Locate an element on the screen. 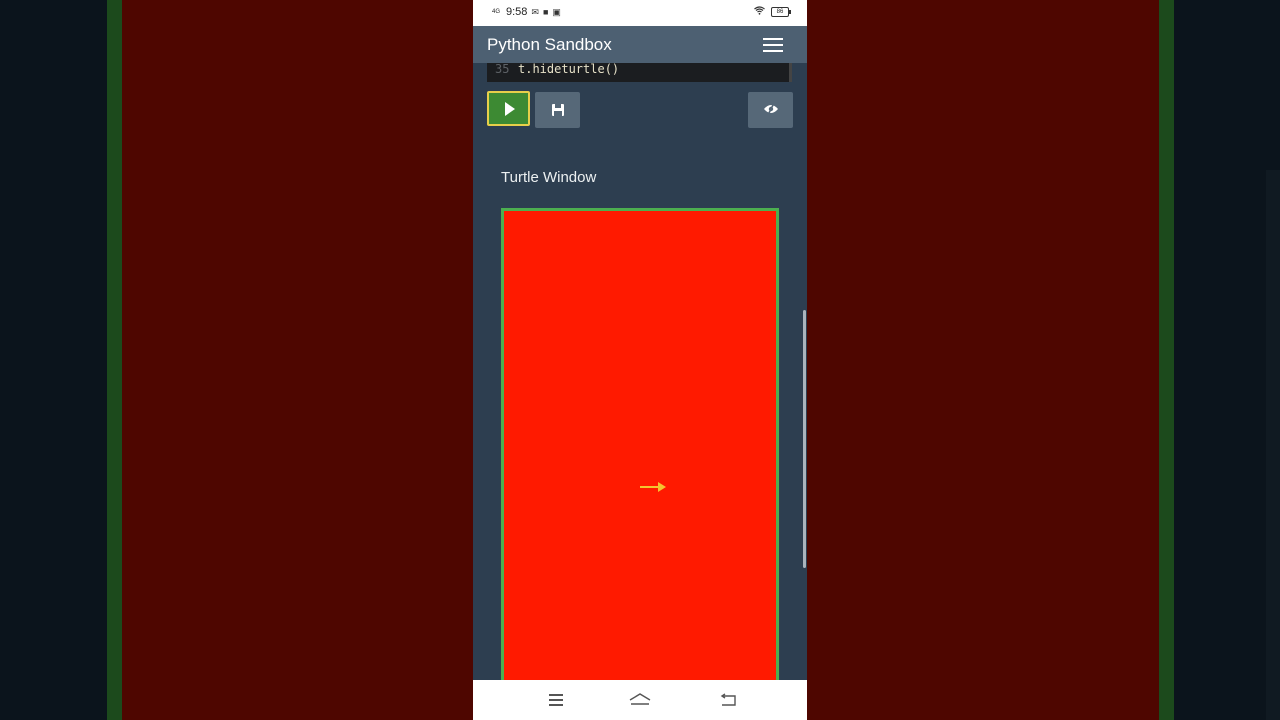  background-right-dark is located at coordinates (1227, 360).